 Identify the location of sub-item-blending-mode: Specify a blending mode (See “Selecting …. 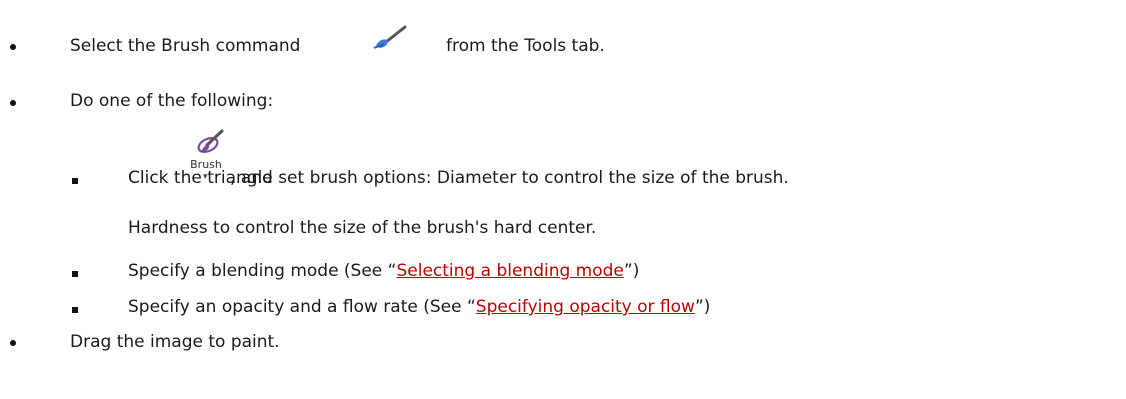
(383, 271).